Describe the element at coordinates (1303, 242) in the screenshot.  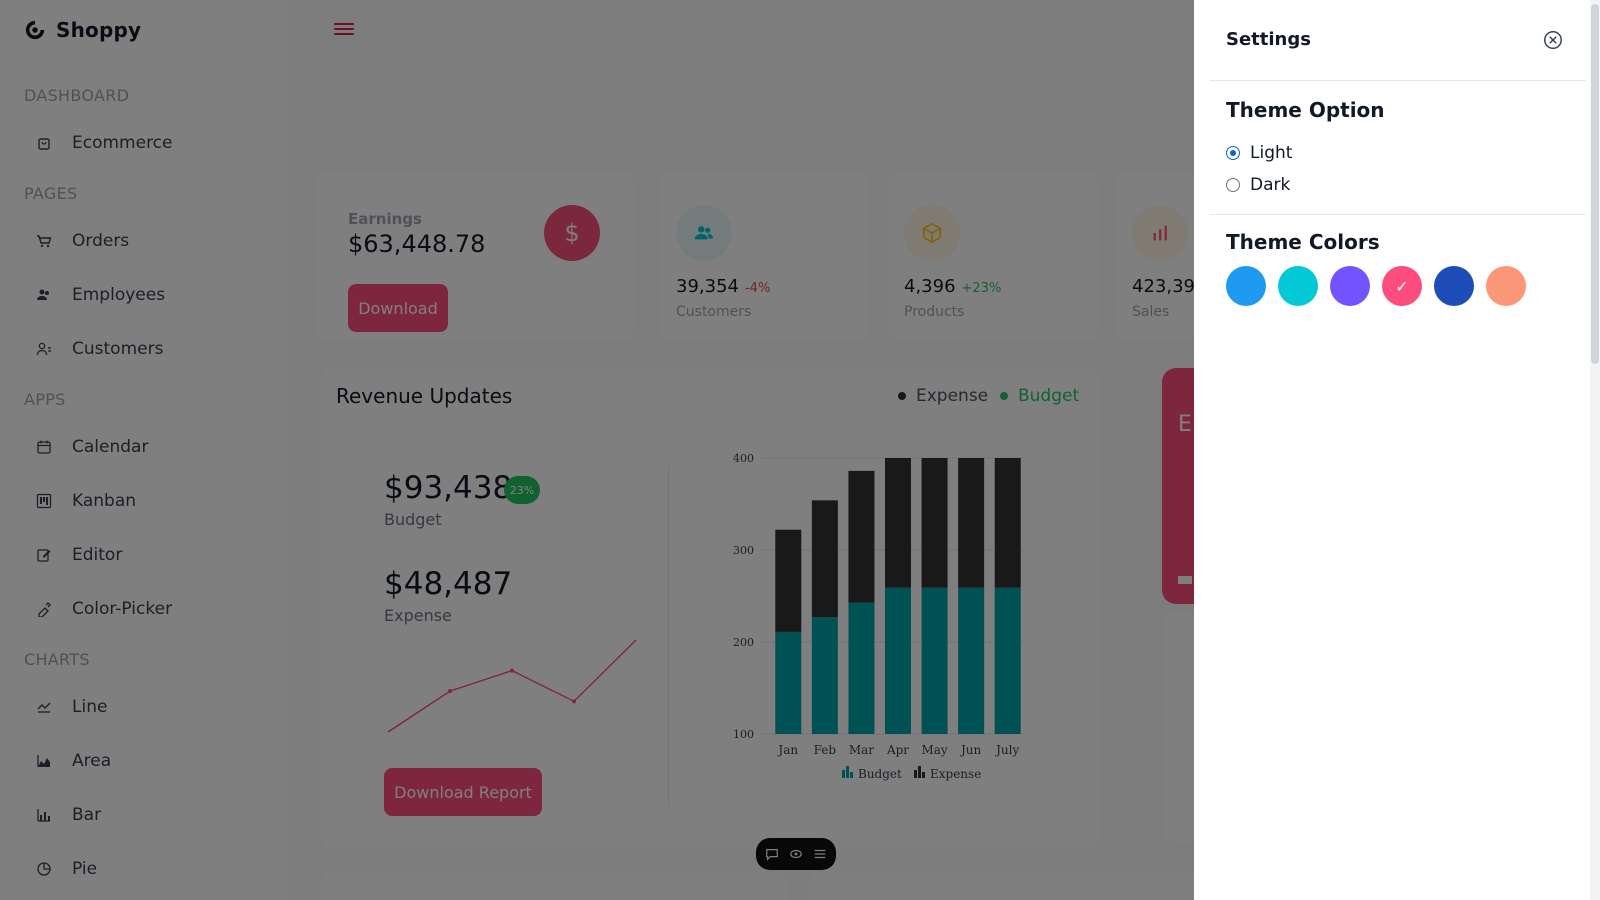
I see `theme-colors-title: Theme Colors` at that location.